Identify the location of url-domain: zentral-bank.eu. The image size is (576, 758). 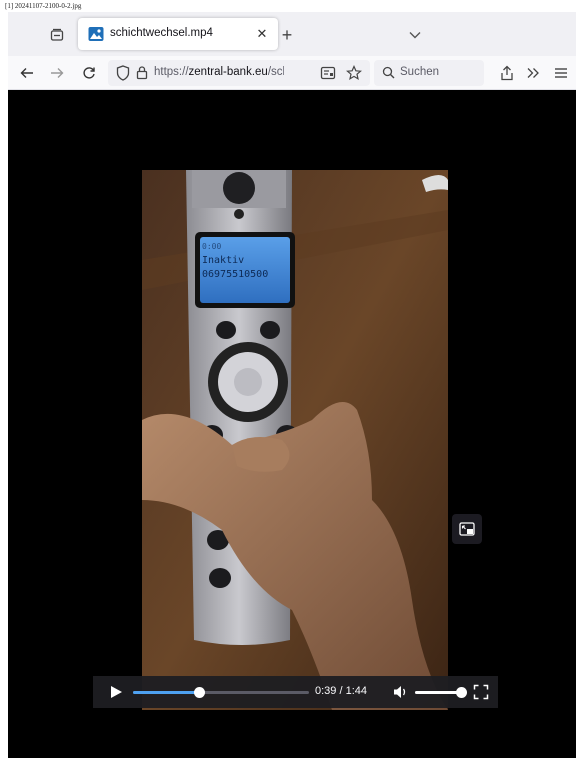
(228, 72).